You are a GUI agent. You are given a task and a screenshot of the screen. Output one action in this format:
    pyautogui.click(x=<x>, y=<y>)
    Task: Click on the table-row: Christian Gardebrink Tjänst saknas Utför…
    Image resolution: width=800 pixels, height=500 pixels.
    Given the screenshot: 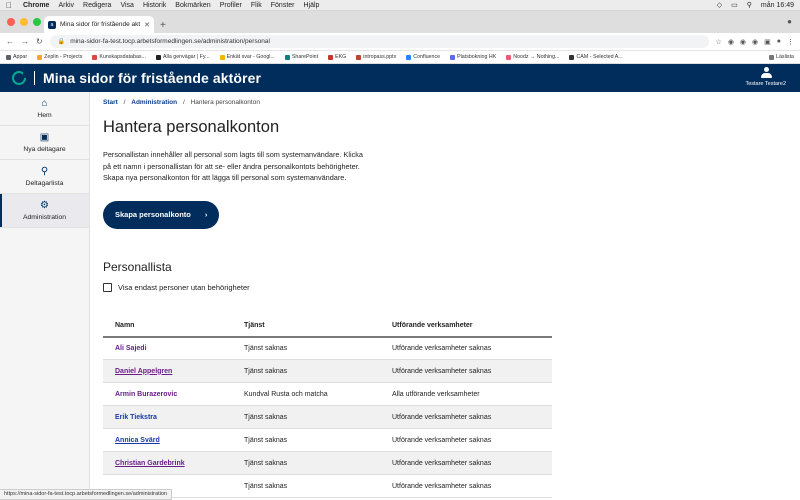 What is the action you would take?
    pyautogui.click(x=327, y=463)
    